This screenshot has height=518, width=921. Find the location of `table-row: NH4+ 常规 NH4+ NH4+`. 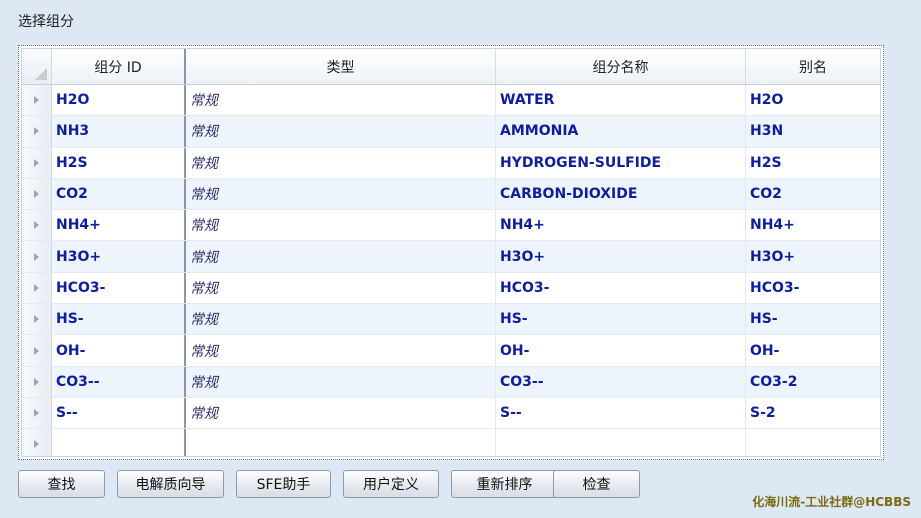

table-row: NH4+ 常规 NH4+ NH4+ is located at coordinates (451, 226).